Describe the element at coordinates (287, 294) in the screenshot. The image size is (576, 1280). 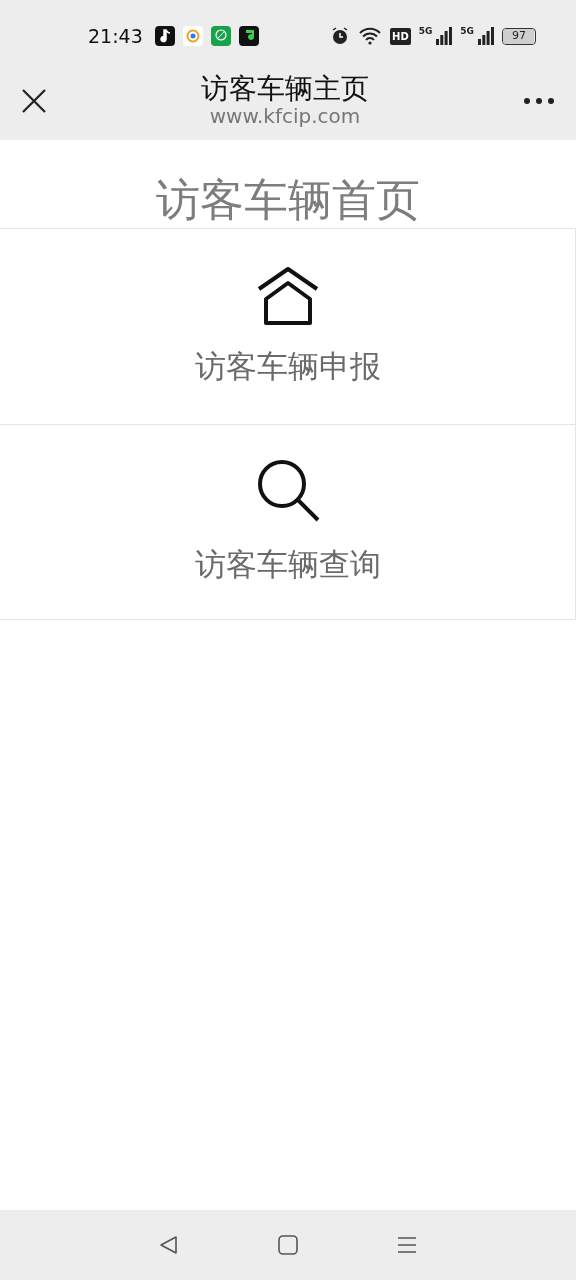
I see `house-icon` at that location.